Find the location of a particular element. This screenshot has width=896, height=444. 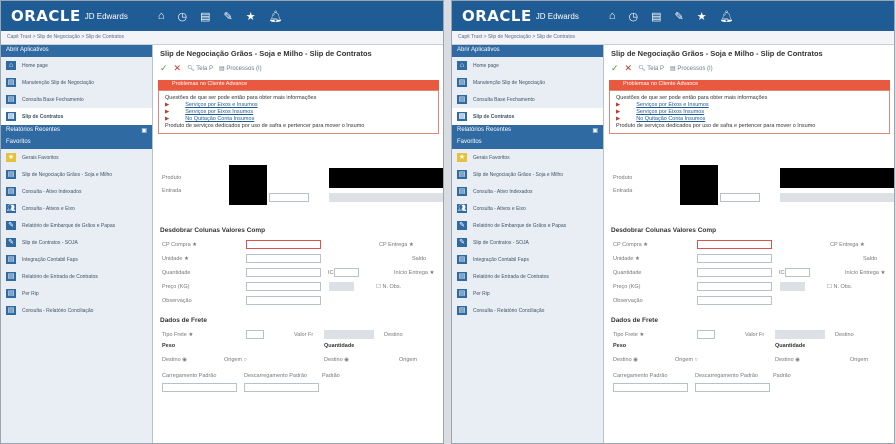

favorite-label: Consulta - Ativos e Eixo is located at coordinates (499, 208).